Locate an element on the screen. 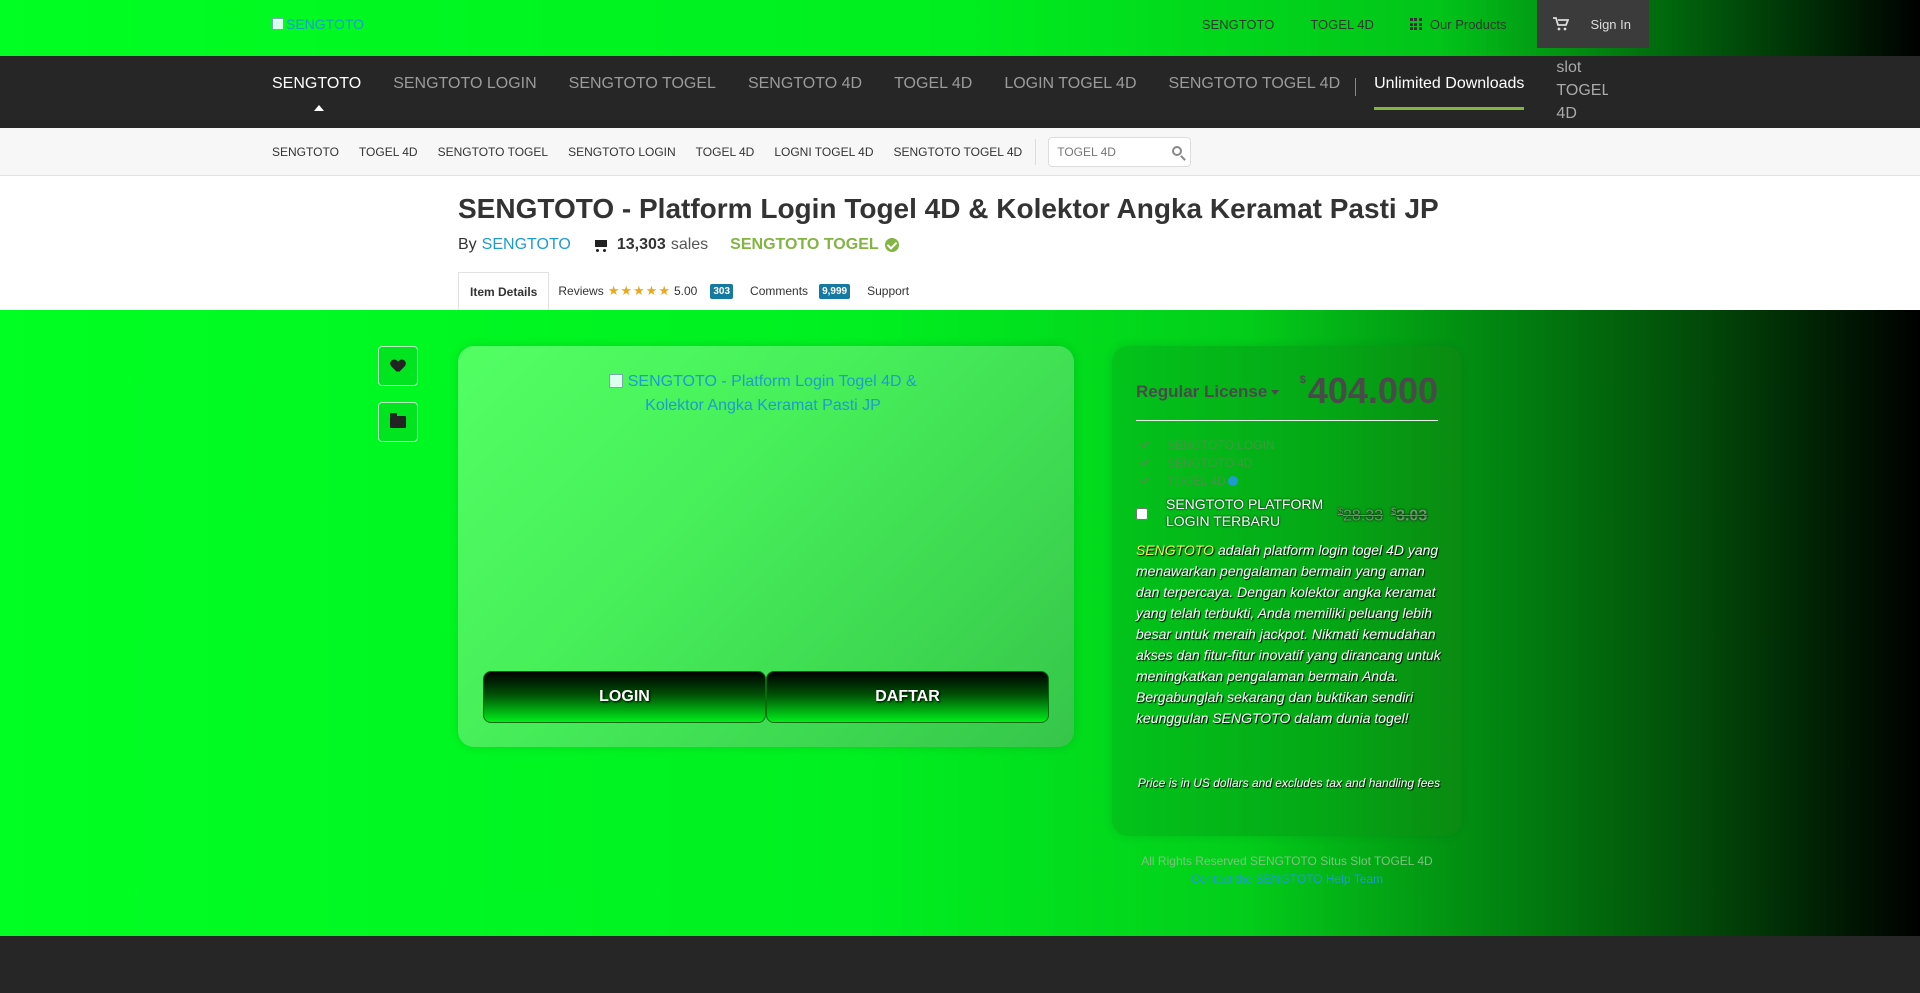 The width and height of the screenshot is (1920, 993). sign-in-button: Sign In is located at coordinates (1592, 24).